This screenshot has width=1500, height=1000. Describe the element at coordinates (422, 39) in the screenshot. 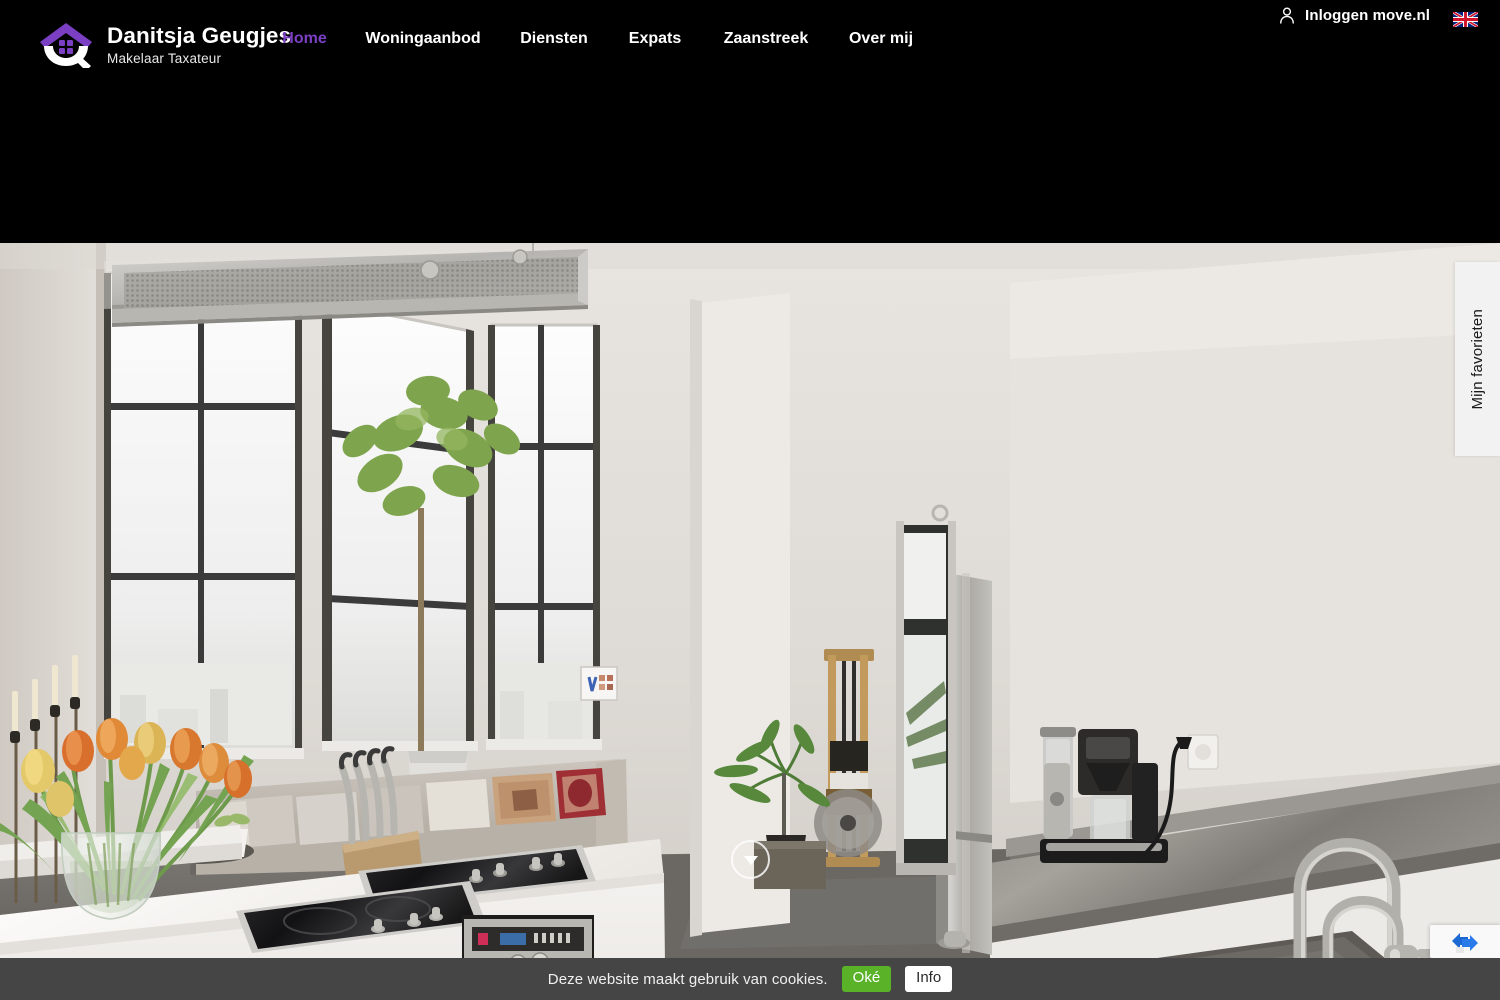

I see `nav-item-woningaanbod: Woningaanbod` at that location.